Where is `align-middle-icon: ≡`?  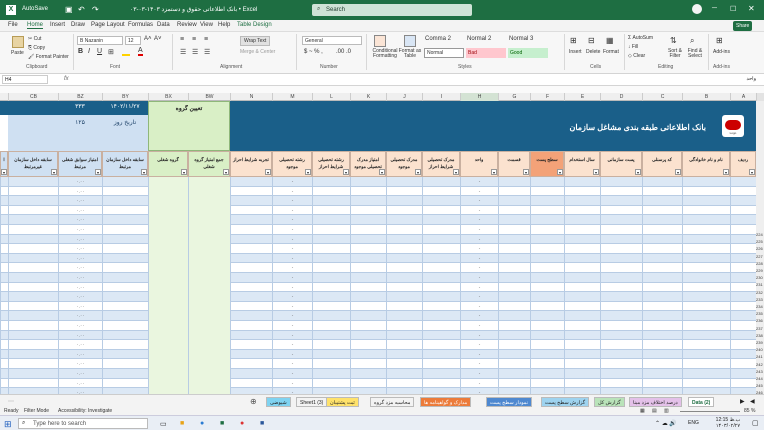
align-middle-icon: ≡ is located at coordinates (194, 39).